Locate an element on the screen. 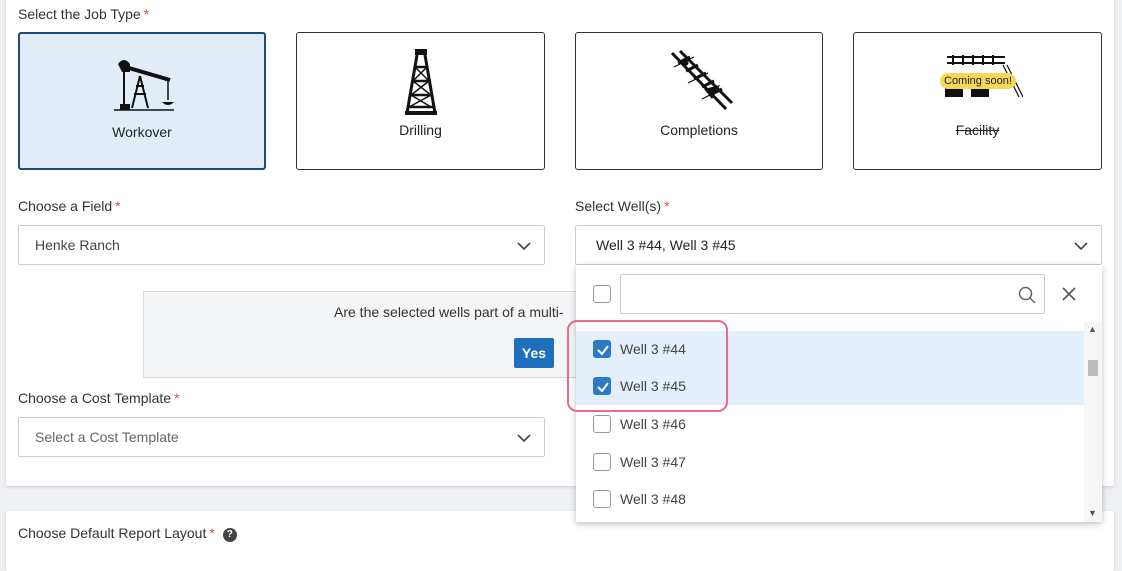  job-type-drilling: Drilling is located at coordinates (420, 101).